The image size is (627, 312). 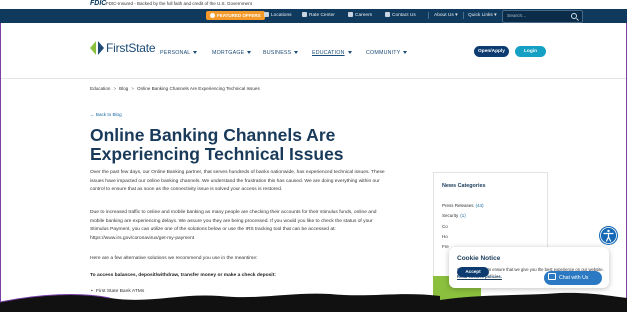 What do you see at coordinates (175, 53) in the screenshot?
I see `nav-personal-label: PERSONAL` at bounding box center [175, 53].